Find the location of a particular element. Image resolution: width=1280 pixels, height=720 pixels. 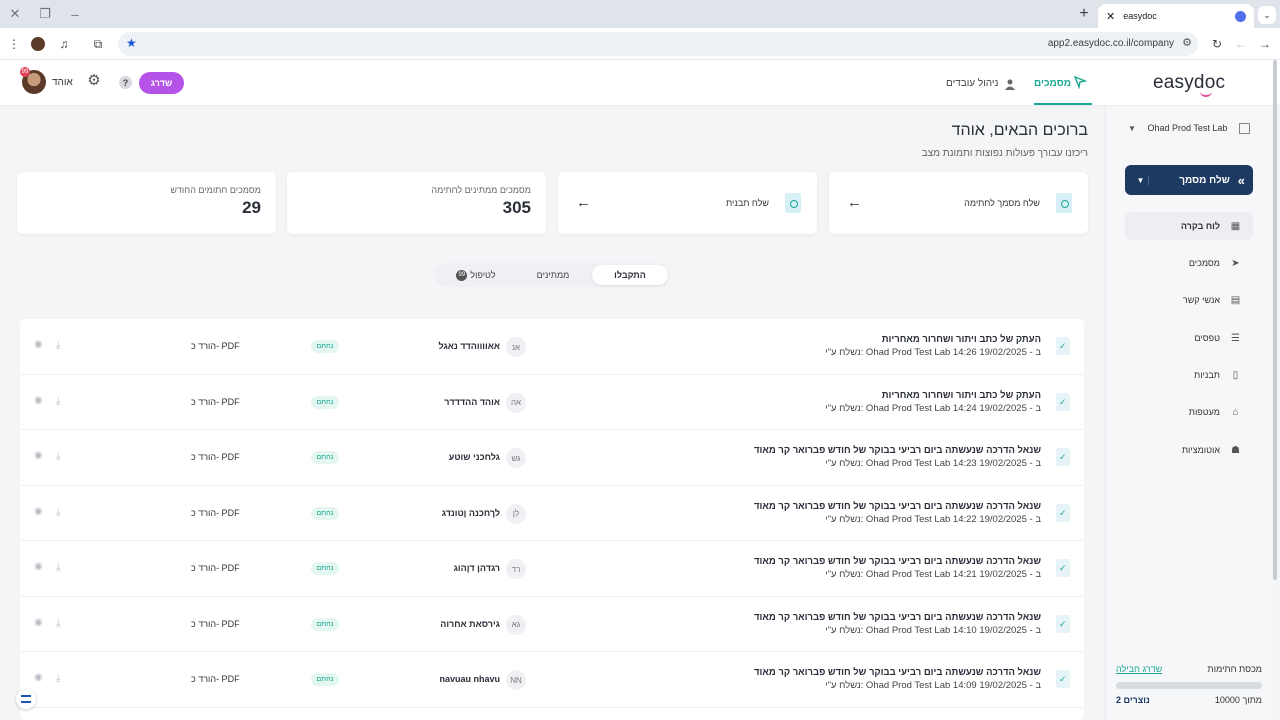

logo-text: easydoc is located at coordinates (1189, 82).